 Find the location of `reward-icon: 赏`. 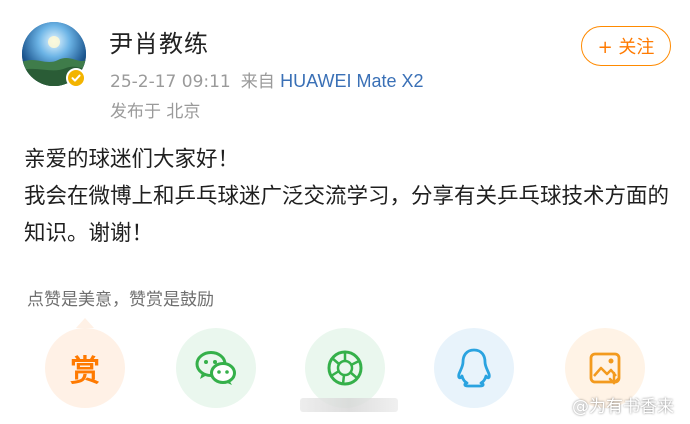

reward-icon: 赏 is located at coordinates (85, 371).